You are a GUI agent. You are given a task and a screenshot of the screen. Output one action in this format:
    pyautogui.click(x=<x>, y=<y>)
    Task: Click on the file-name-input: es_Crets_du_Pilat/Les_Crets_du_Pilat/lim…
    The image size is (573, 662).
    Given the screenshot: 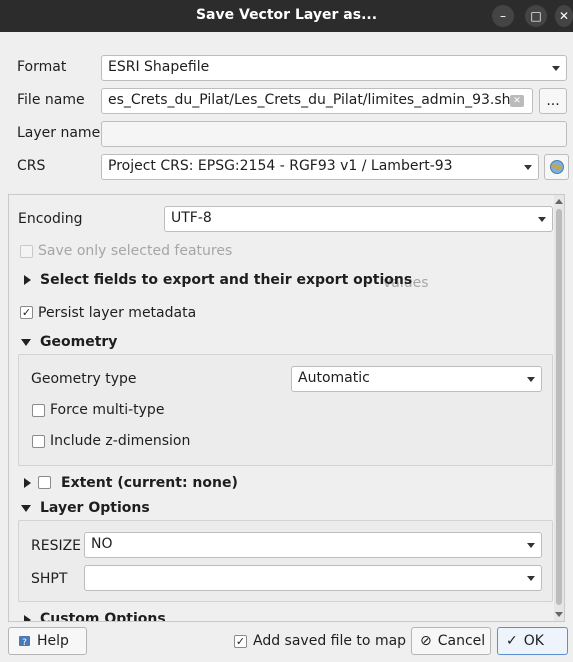 What is the action you would take?
    pyautogui.click(x=317, y=101)
    